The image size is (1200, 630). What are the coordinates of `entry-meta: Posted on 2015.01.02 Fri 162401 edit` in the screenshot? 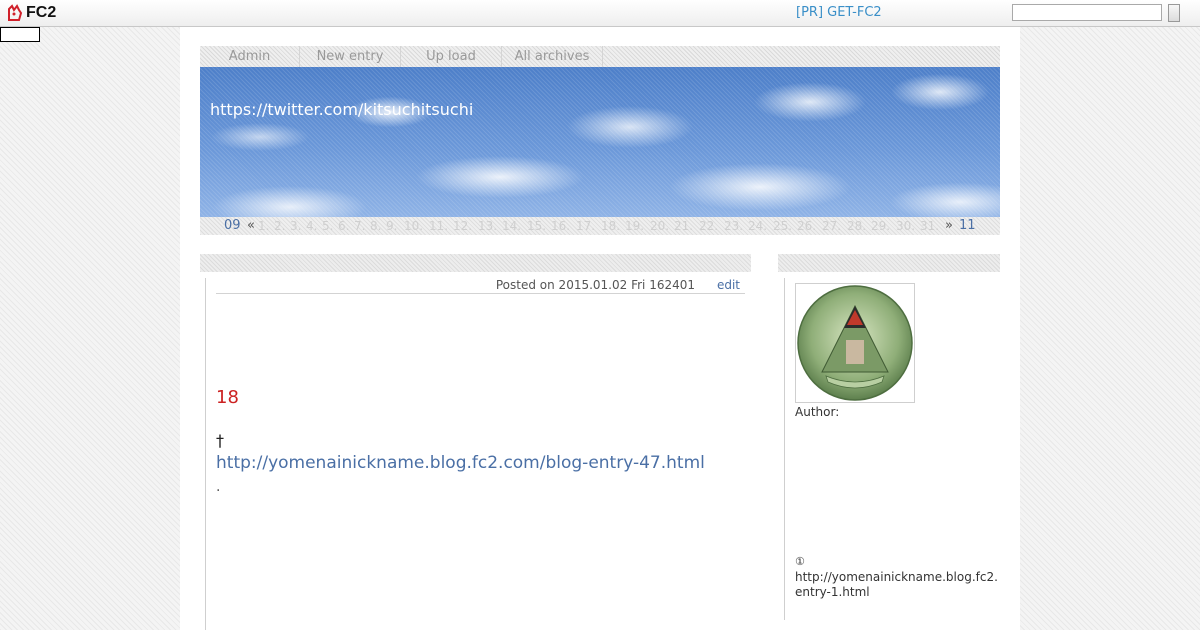 It's located at (480, 286).